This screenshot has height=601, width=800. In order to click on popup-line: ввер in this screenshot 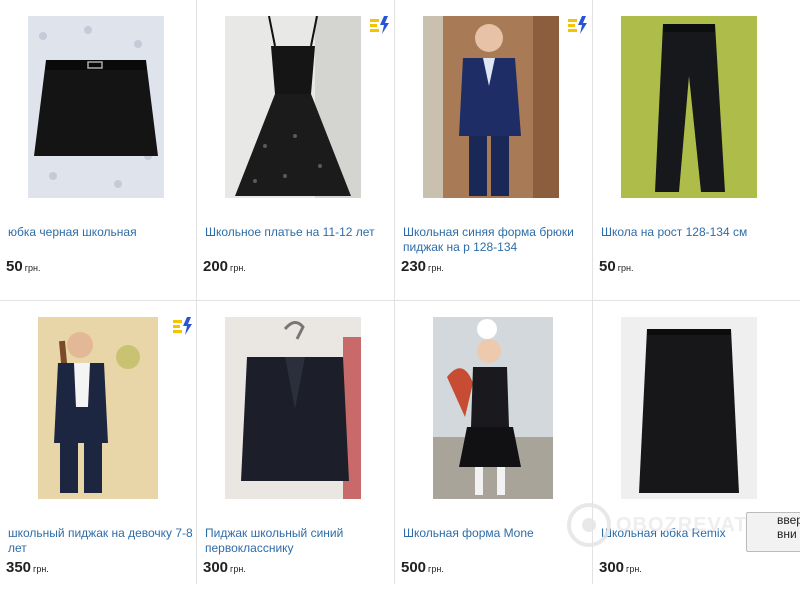, I will do `click(788, 520)`.